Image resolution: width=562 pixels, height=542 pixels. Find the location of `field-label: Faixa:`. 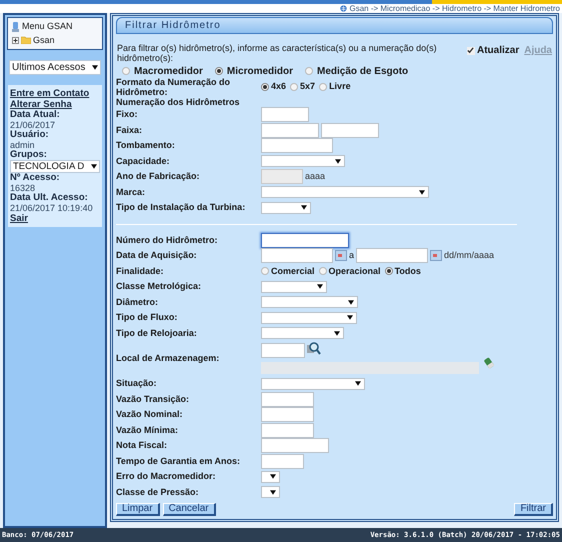

field-label: Faixa: is located at coordinates (130, 130).